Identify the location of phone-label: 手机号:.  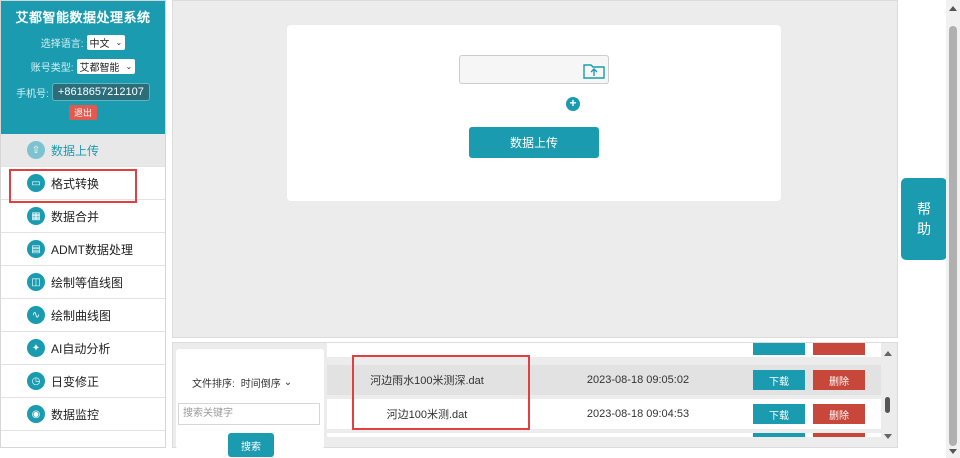
(32, 94).